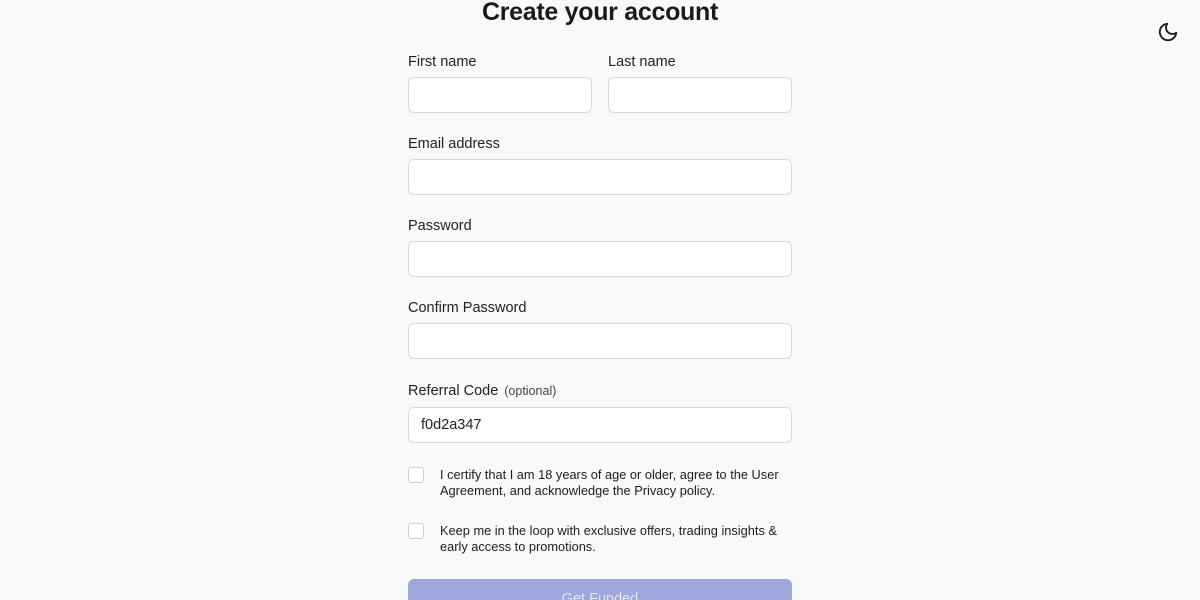 The height and width of the screenshot is (600, 1200). I want to click on email-input, so click(600, 177).